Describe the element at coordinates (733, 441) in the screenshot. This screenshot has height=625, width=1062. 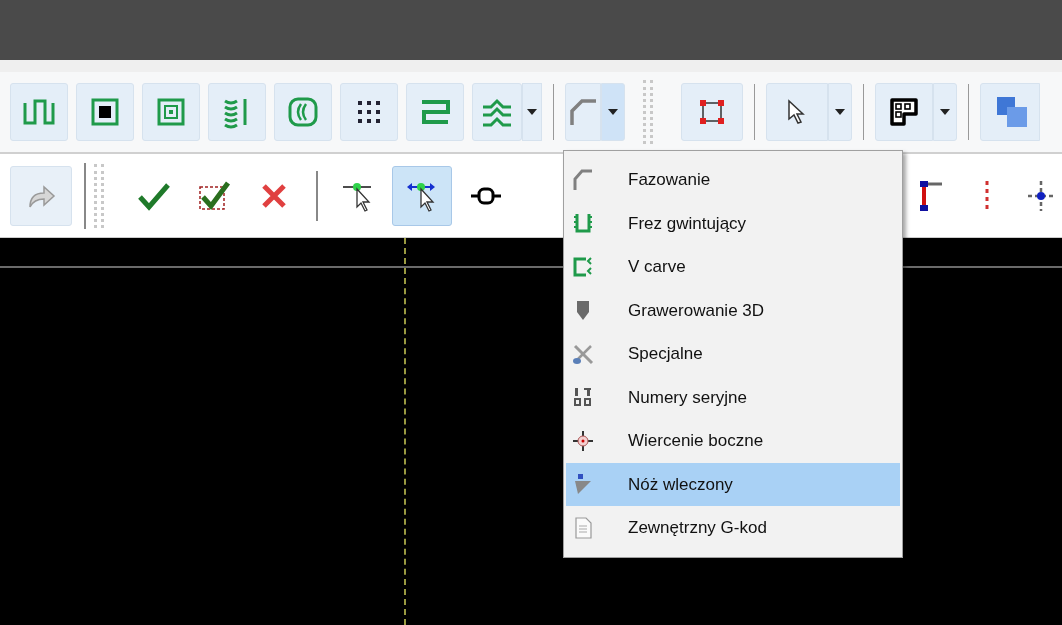
I see `menu-item: Wiercenie boczne` at that location.